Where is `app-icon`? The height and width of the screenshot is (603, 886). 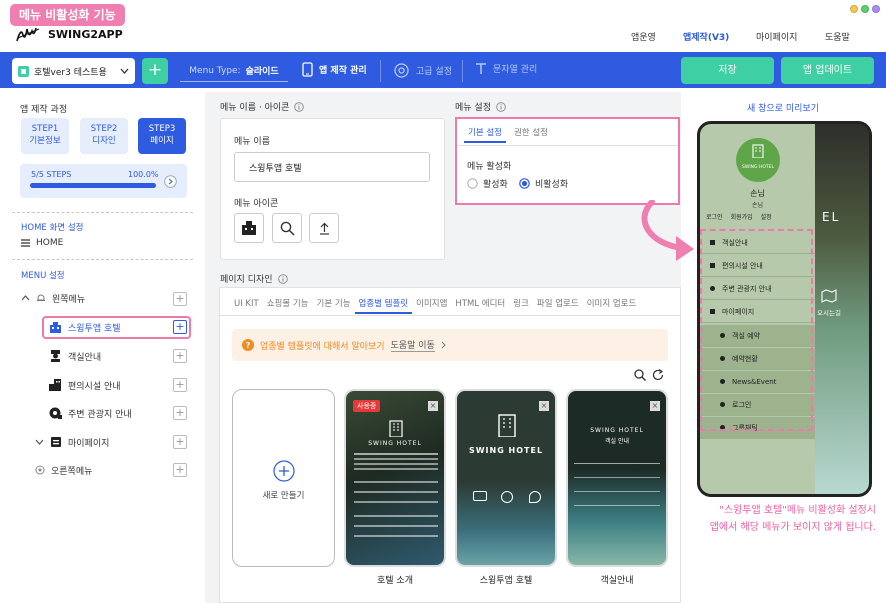 app-icon is located at coordinates (23, 71).